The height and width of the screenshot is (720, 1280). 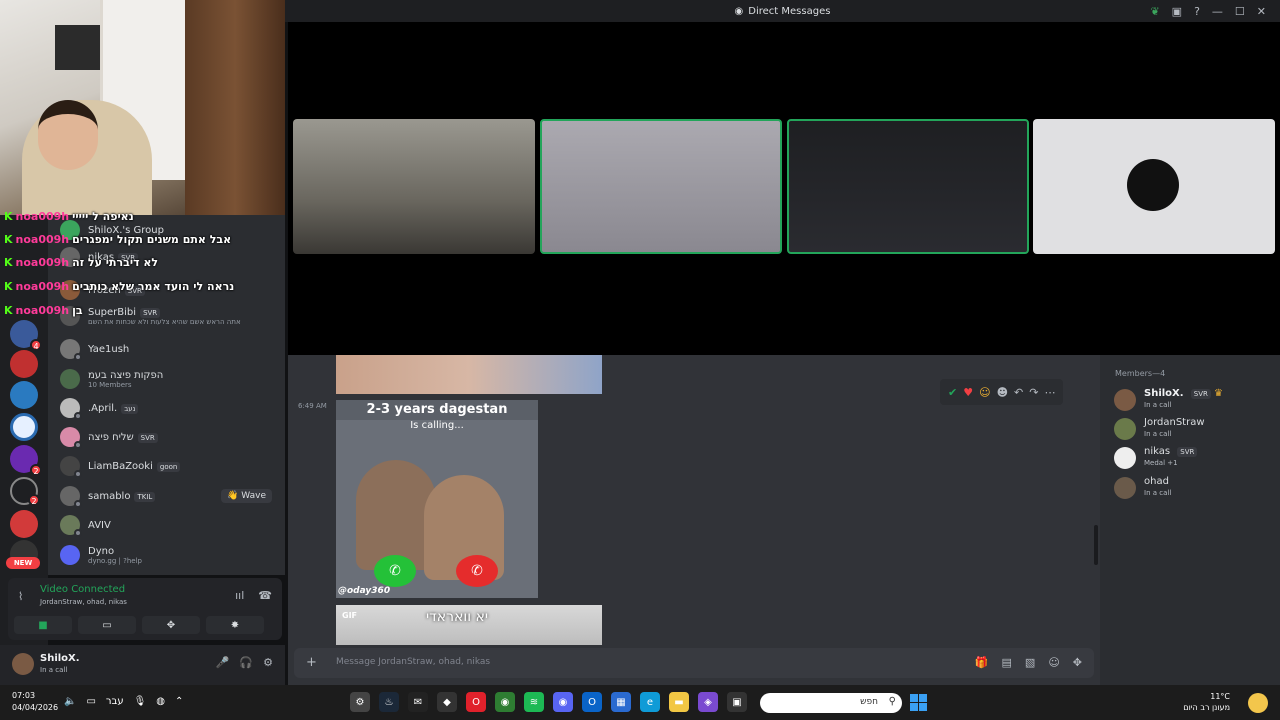 What do you see at coordinates (1154, 11) in the screenshot?
I see `nitro-leaf-icon: ❦` at bounding box center [1154, 11].